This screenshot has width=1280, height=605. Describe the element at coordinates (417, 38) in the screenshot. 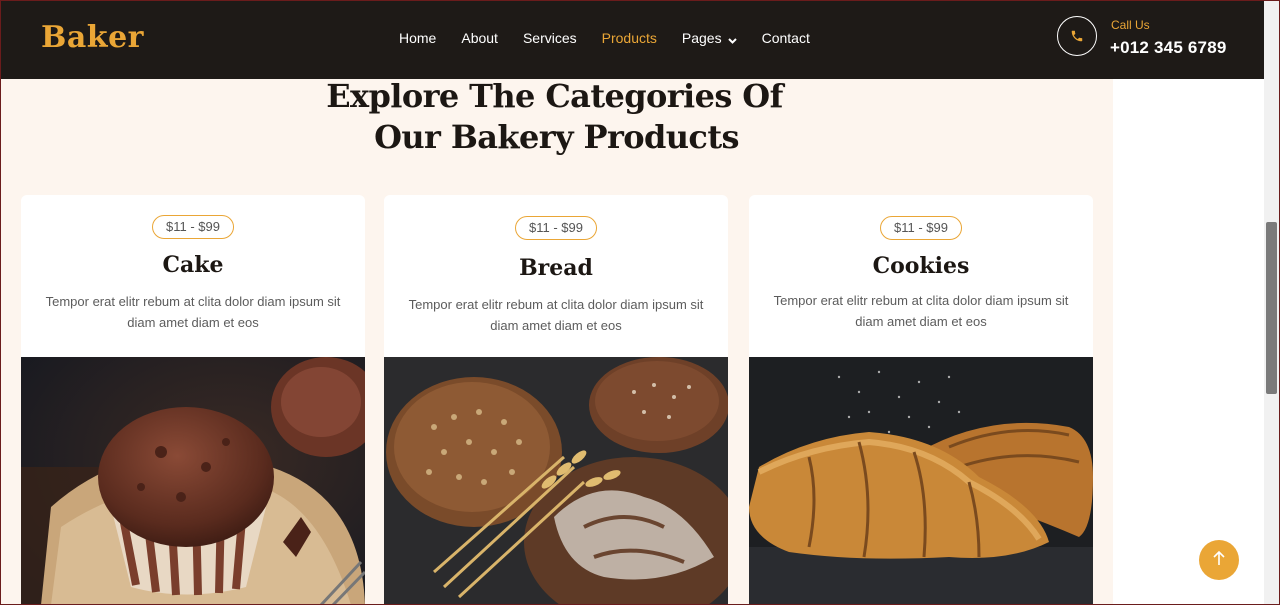

I see `nav-item-home: Home` at that location.